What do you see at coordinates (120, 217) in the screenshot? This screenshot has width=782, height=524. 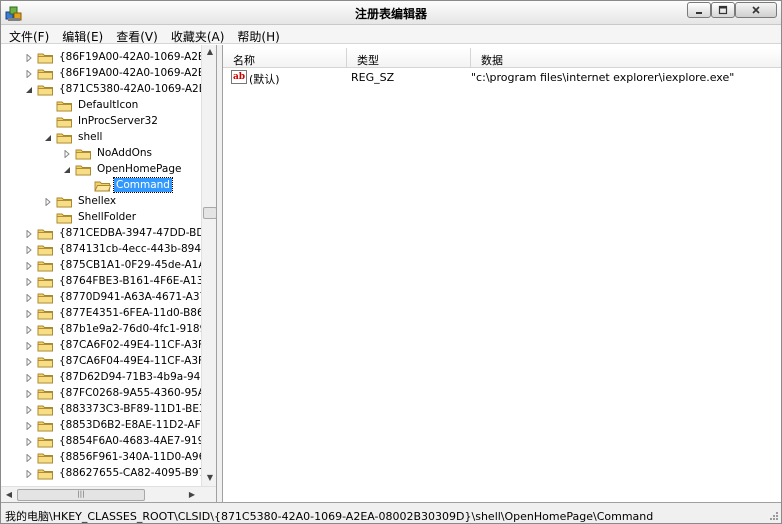 I see `tree-item: ShellFolder` at bounding box center [120, 217].